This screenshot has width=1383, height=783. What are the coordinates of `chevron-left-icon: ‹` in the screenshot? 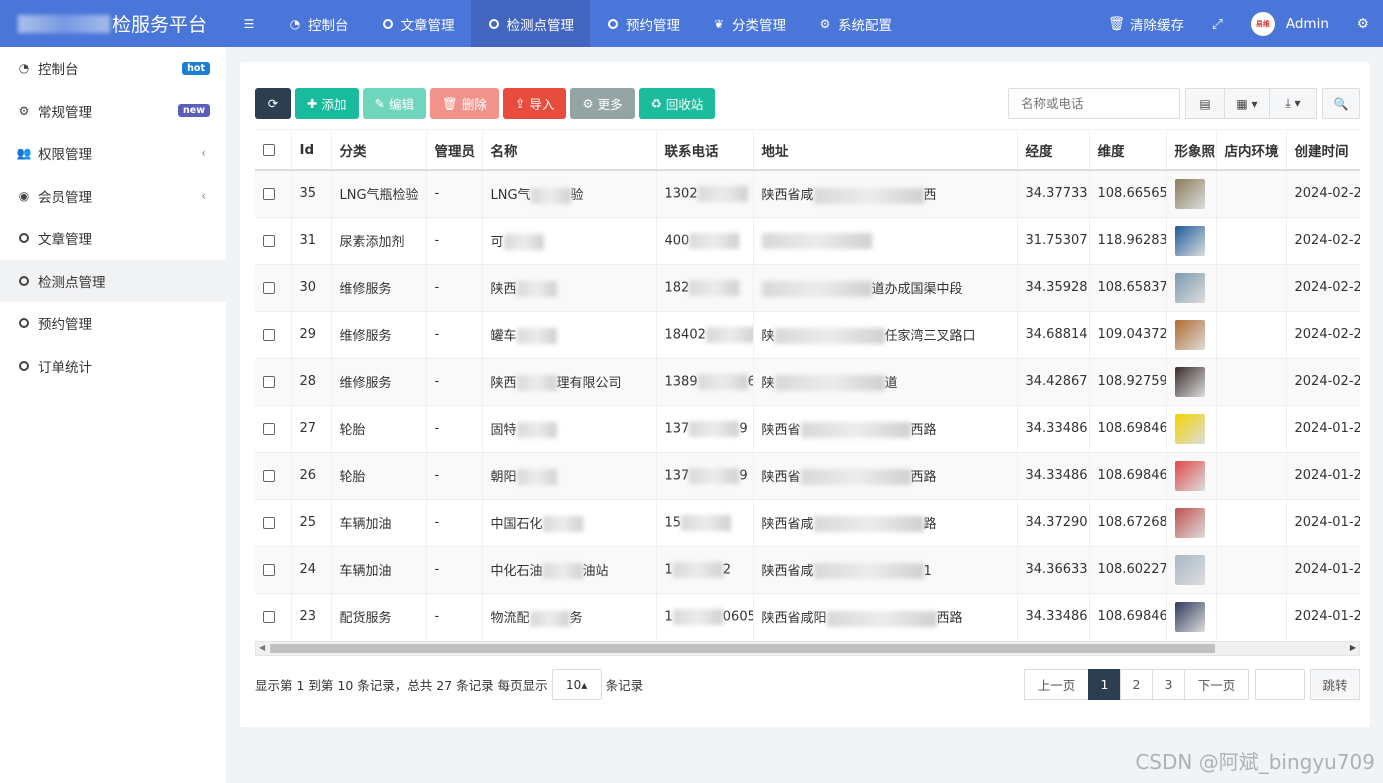 It's located at (203, 195).